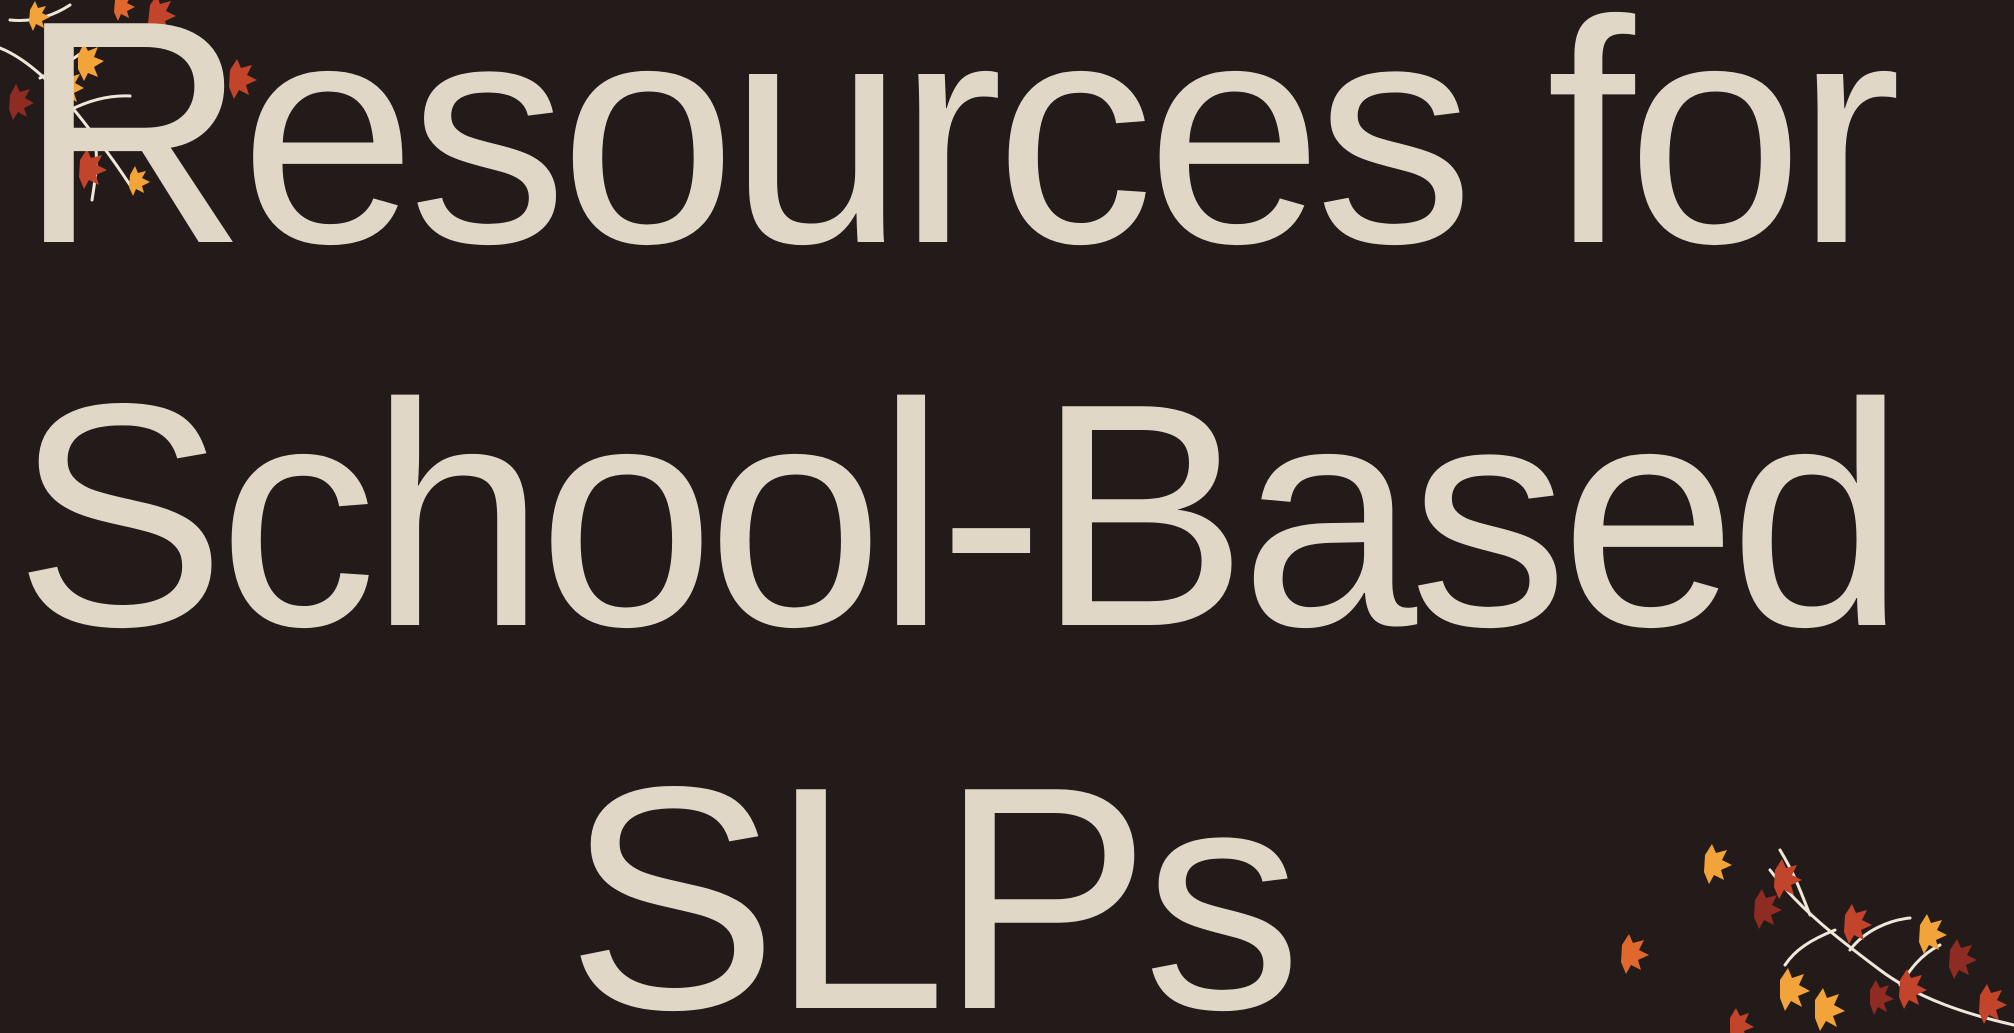 Image resolution: width=2014 pixels, height=1033 pixels. What do you see at coordinates (1817, 938) in the screenshot?
I see `autumn-branch-bottom-right-icon` at bounding box center [1817, 938].